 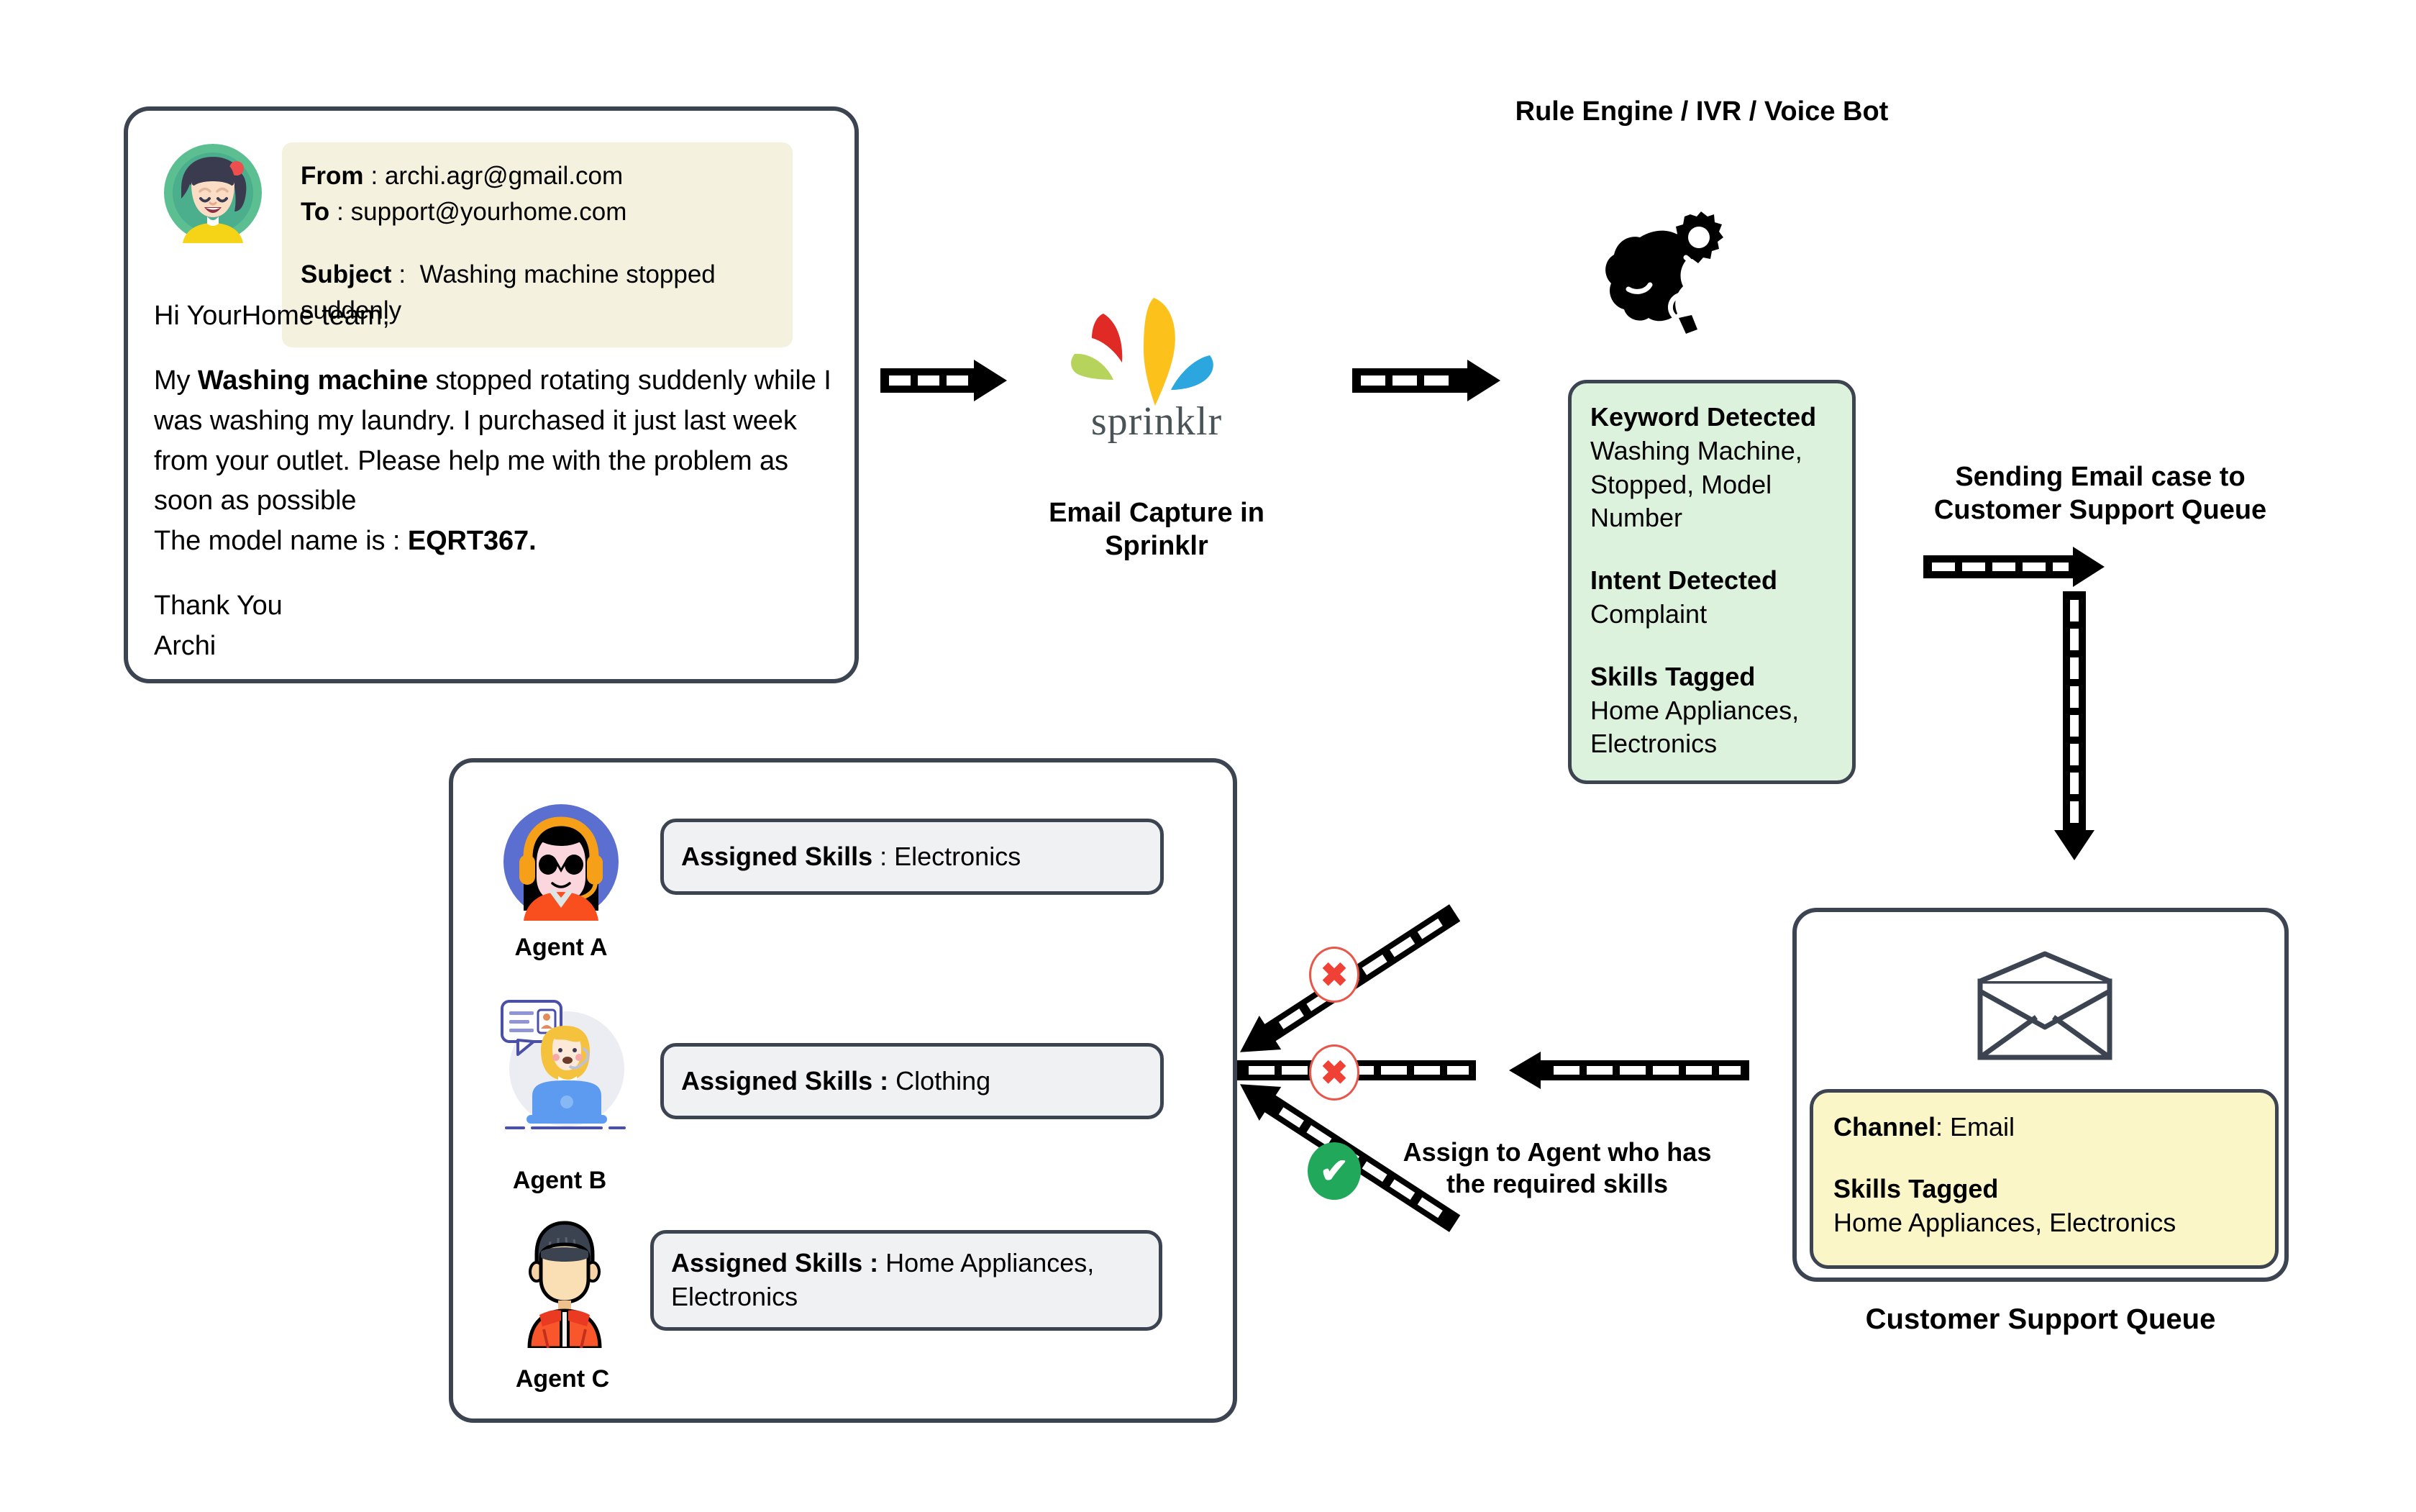 What do you see at coordinates (1157, 530) in the screenshot?
I see `sprinklr-caption: Email Capture in Sprinklr` at bounding box center [1157, 530].